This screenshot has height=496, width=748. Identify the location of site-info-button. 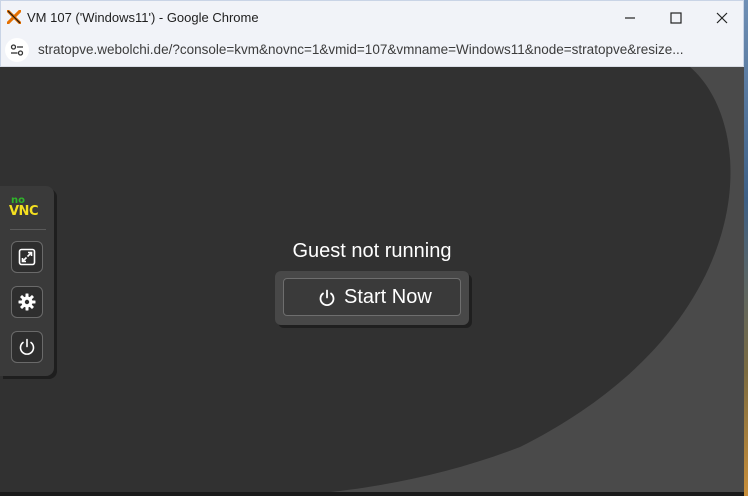
(17, 50).